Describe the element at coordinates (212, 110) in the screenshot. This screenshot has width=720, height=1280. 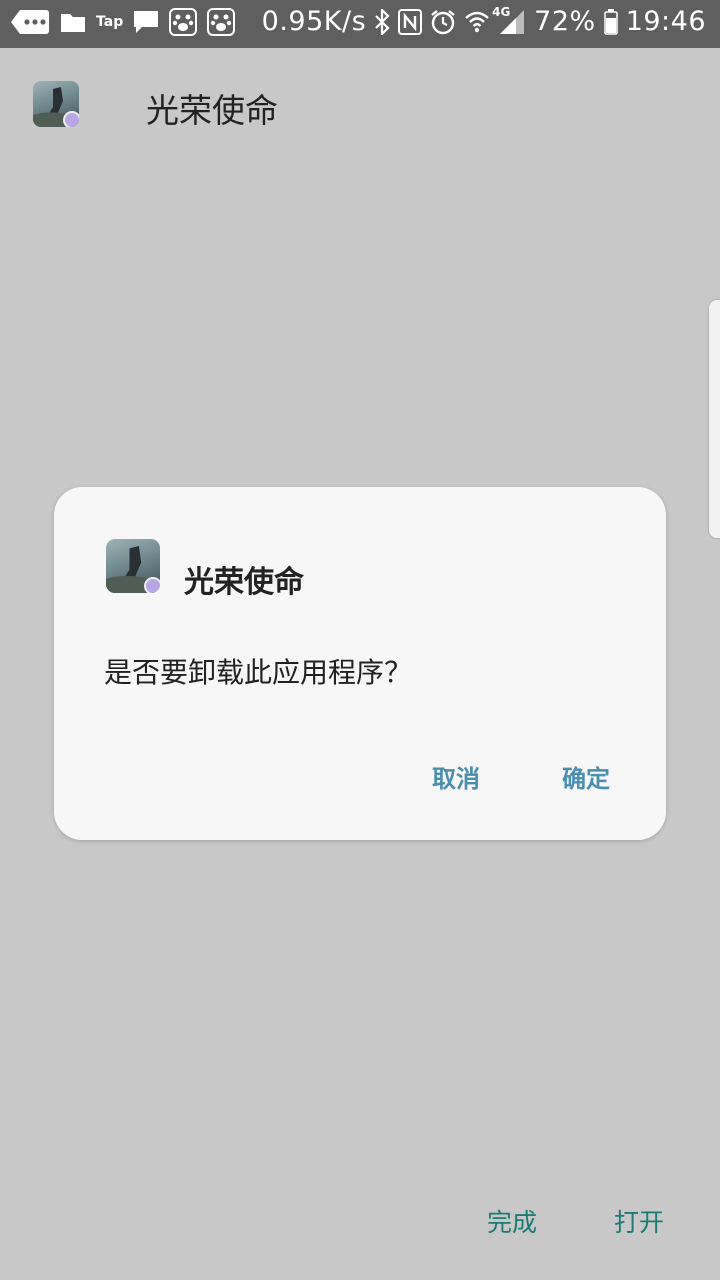
I see `app-title: 光荣使命` at that location.